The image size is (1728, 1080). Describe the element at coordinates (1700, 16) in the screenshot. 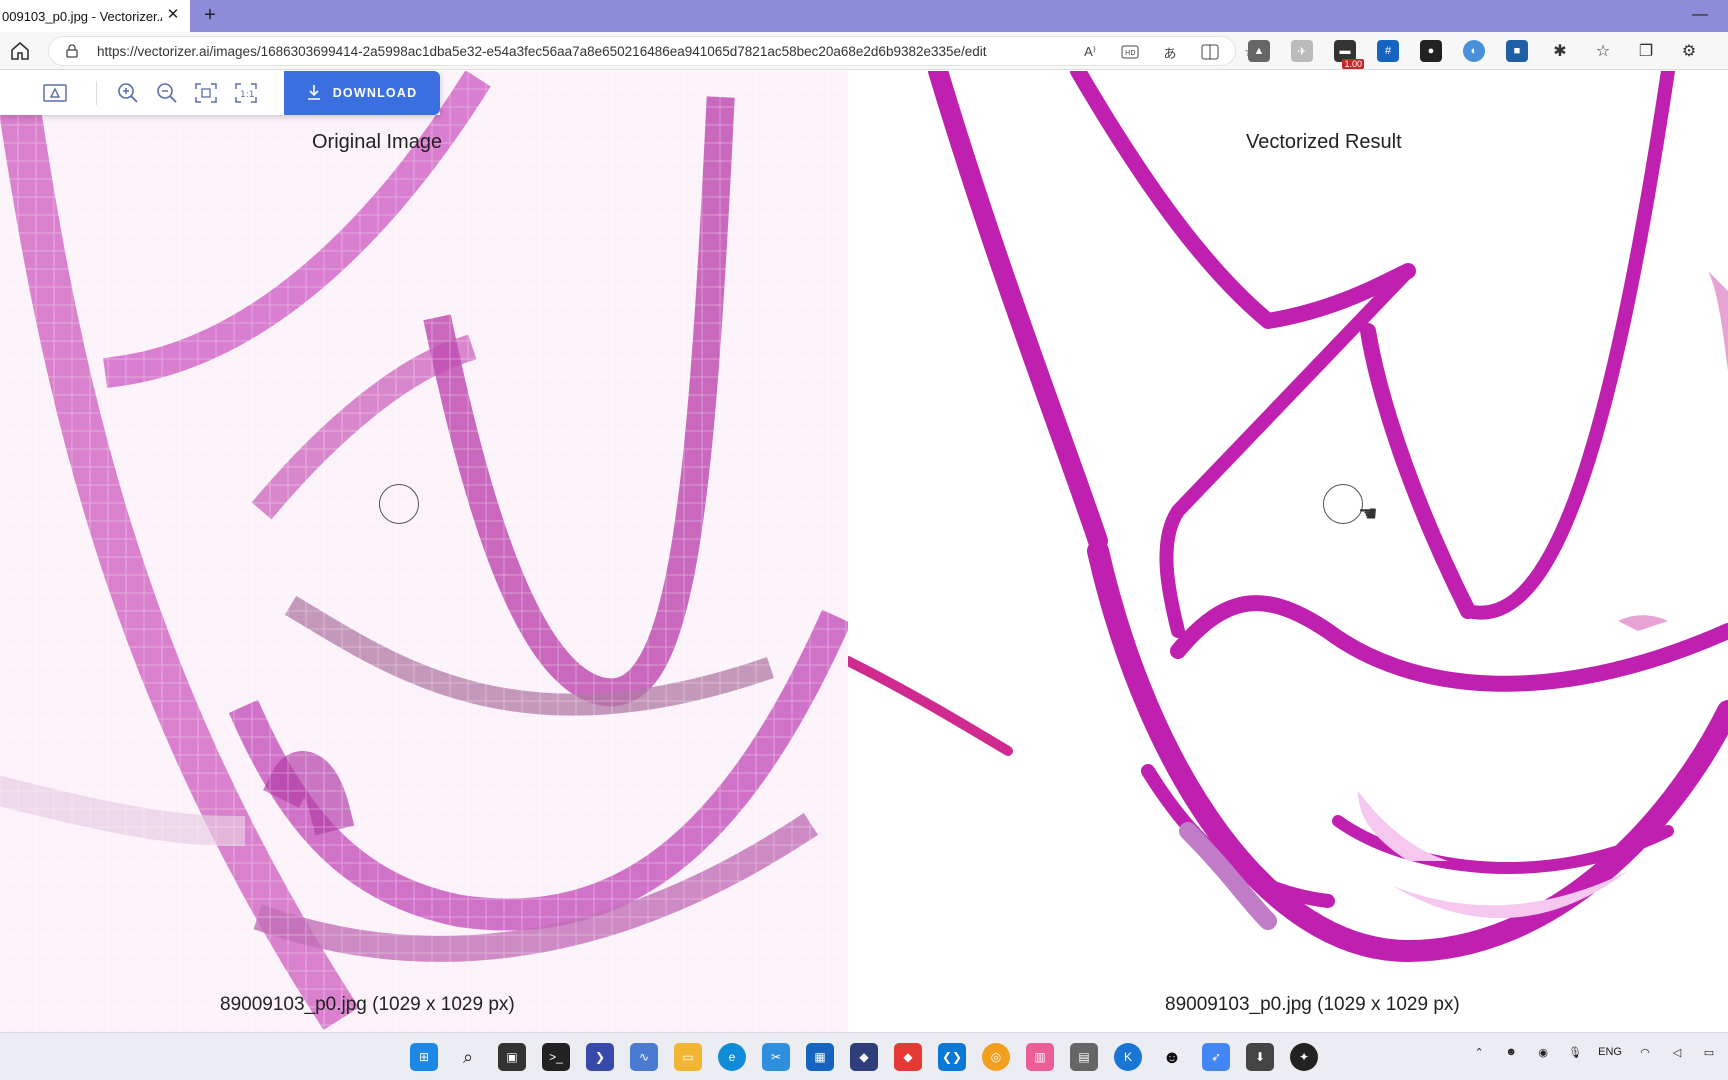

I see `minimize-button: —` at that location.